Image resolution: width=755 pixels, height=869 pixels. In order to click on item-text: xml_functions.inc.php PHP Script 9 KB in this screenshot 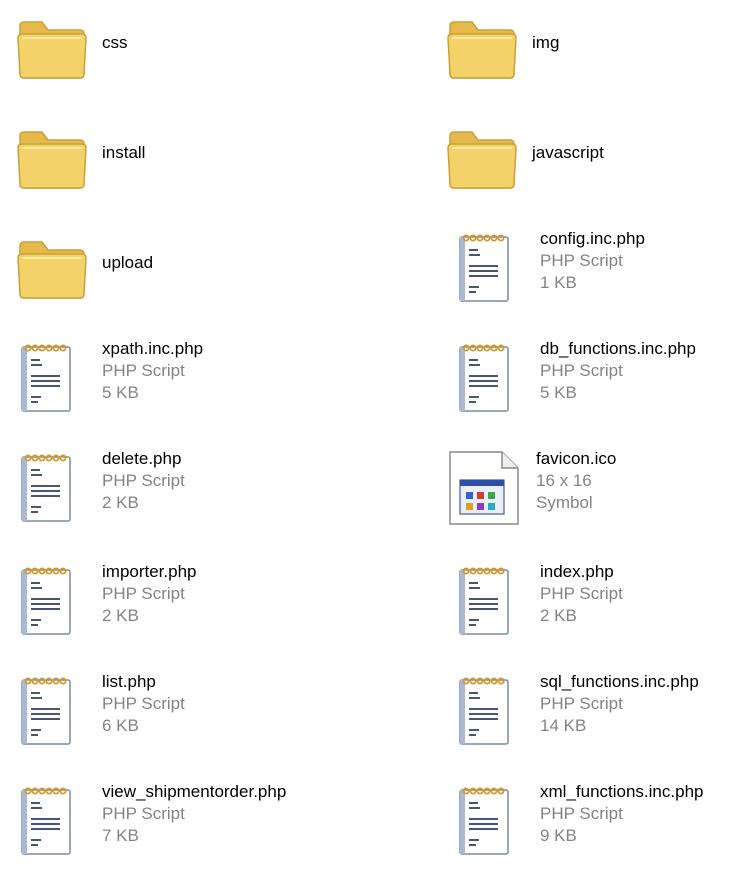, I will do `click(621, 814)`.